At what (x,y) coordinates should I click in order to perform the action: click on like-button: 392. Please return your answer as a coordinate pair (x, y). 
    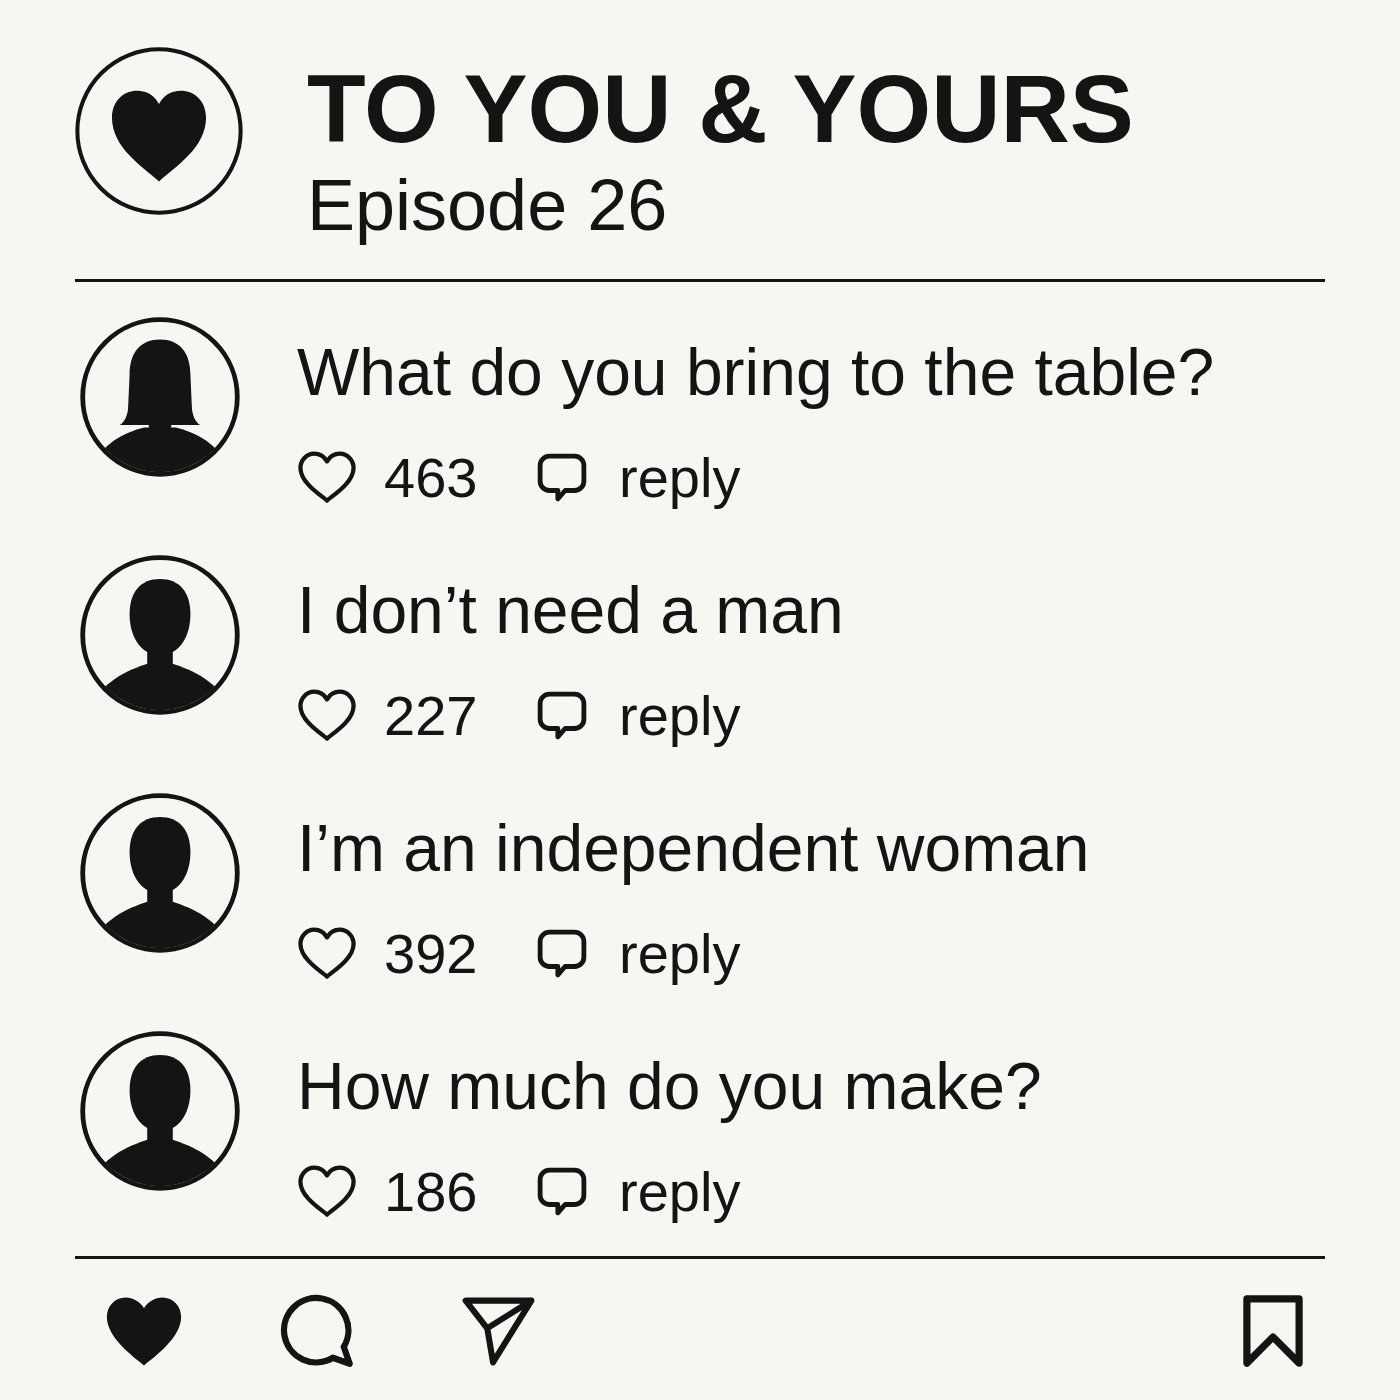
    Looking at the image, I should click on (387, 954).